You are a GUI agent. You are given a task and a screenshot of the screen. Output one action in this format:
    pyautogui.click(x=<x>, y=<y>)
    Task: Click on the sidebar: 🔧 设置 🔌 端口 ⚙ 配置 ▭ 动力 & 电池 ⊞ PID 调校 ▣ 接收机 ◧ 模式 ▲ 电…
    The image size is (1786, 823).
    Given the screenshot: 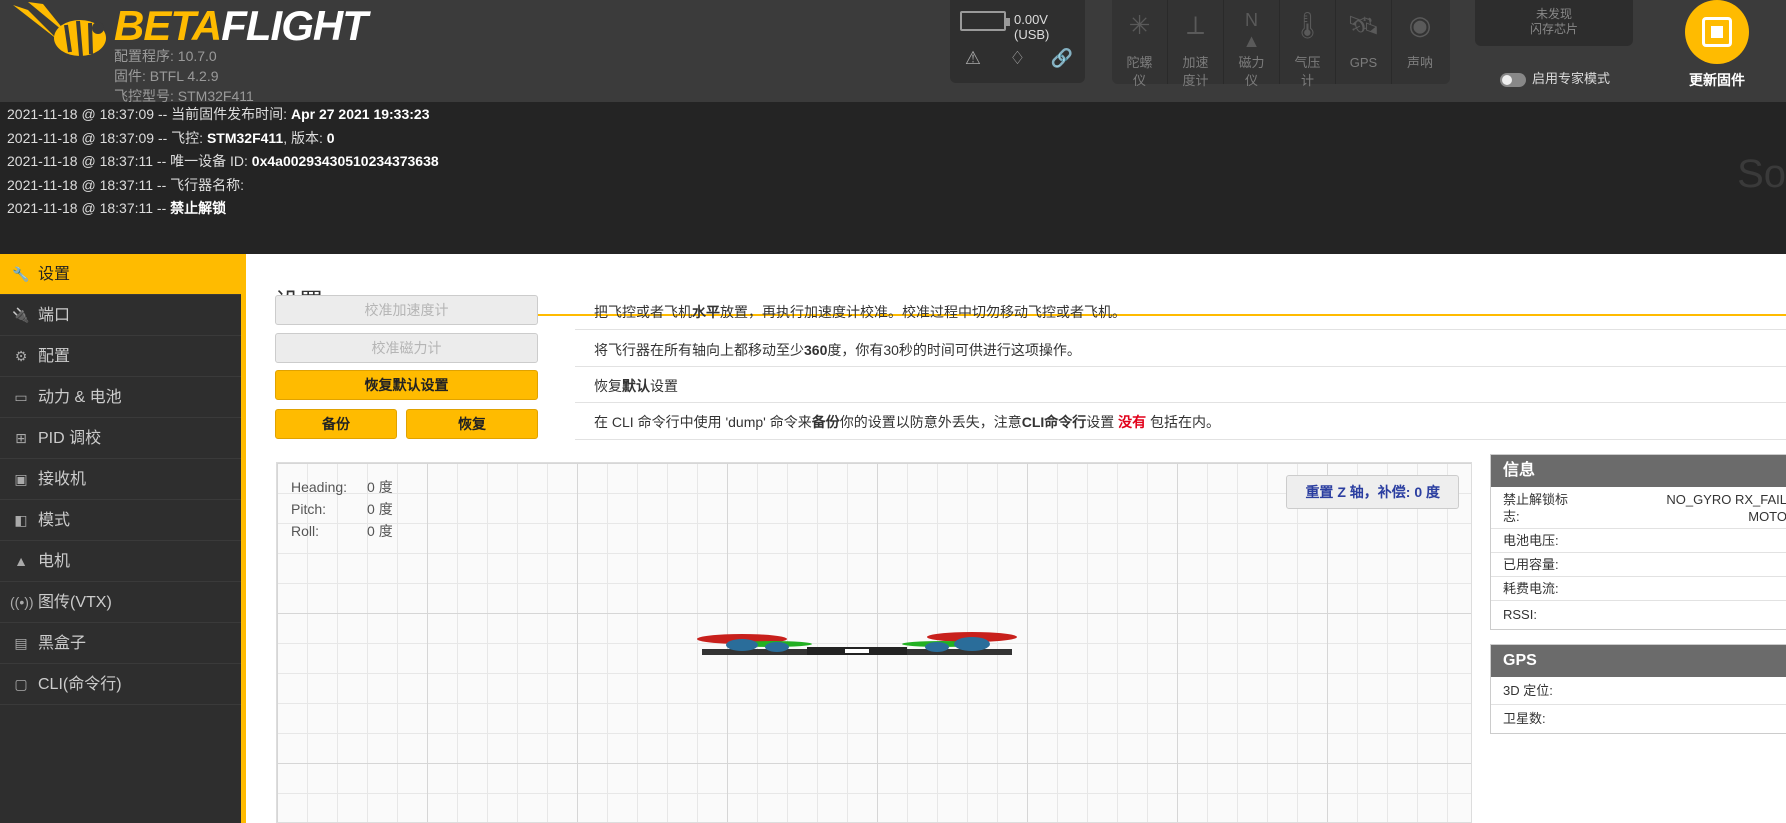 What is the action you would take?
    pyautogui.click(x=123, y=538)
    